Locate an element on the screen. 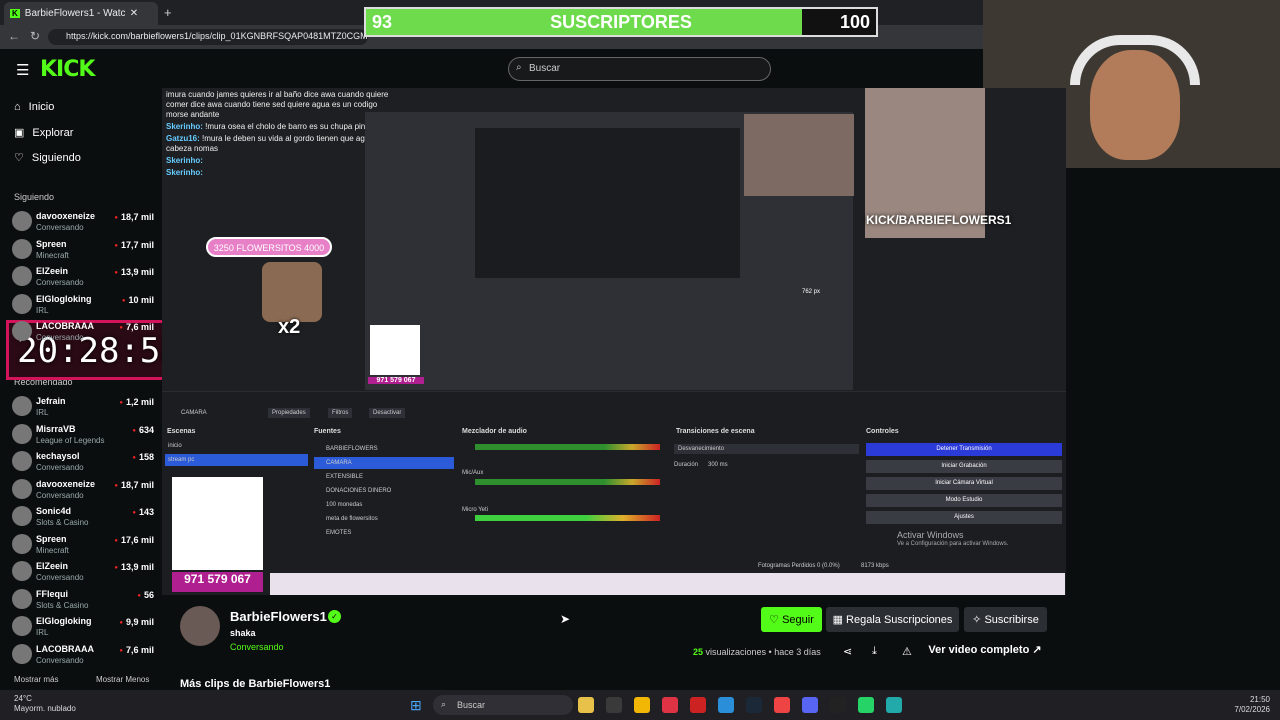  new-tab-icon: + is located at coordinates (168, 12).